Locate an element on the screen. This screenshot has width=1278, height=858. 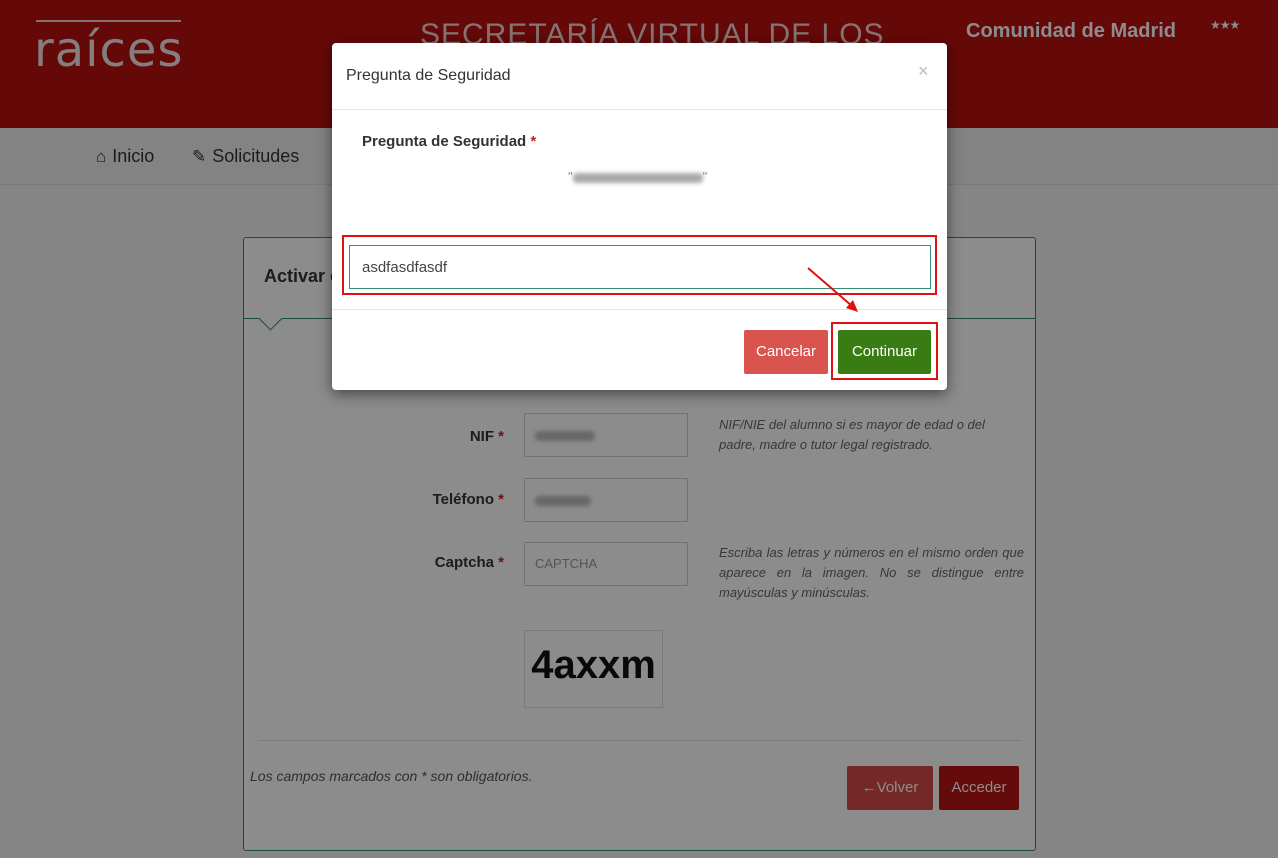
annotation-arrow-line is located at coordinates (830, 287).